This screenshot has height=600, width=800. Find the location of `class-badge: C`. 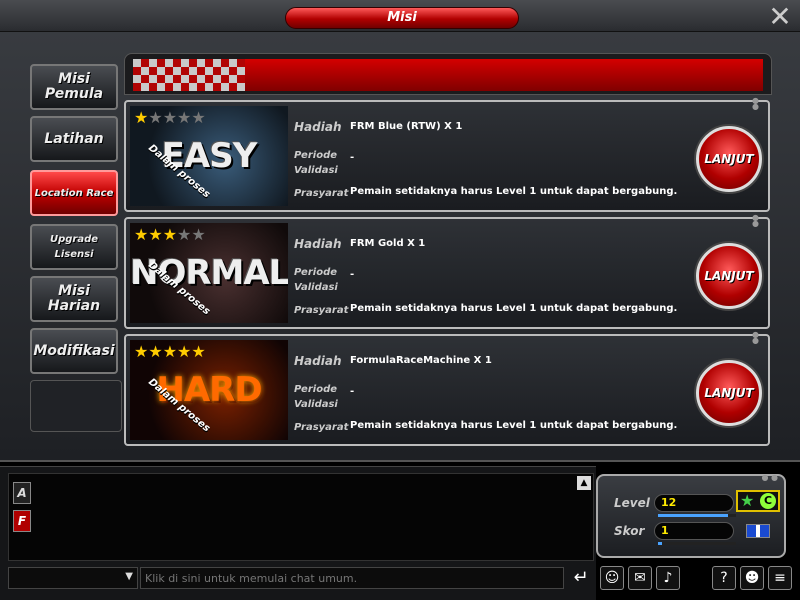

class-badge: C is located at coordinates (768, 501).